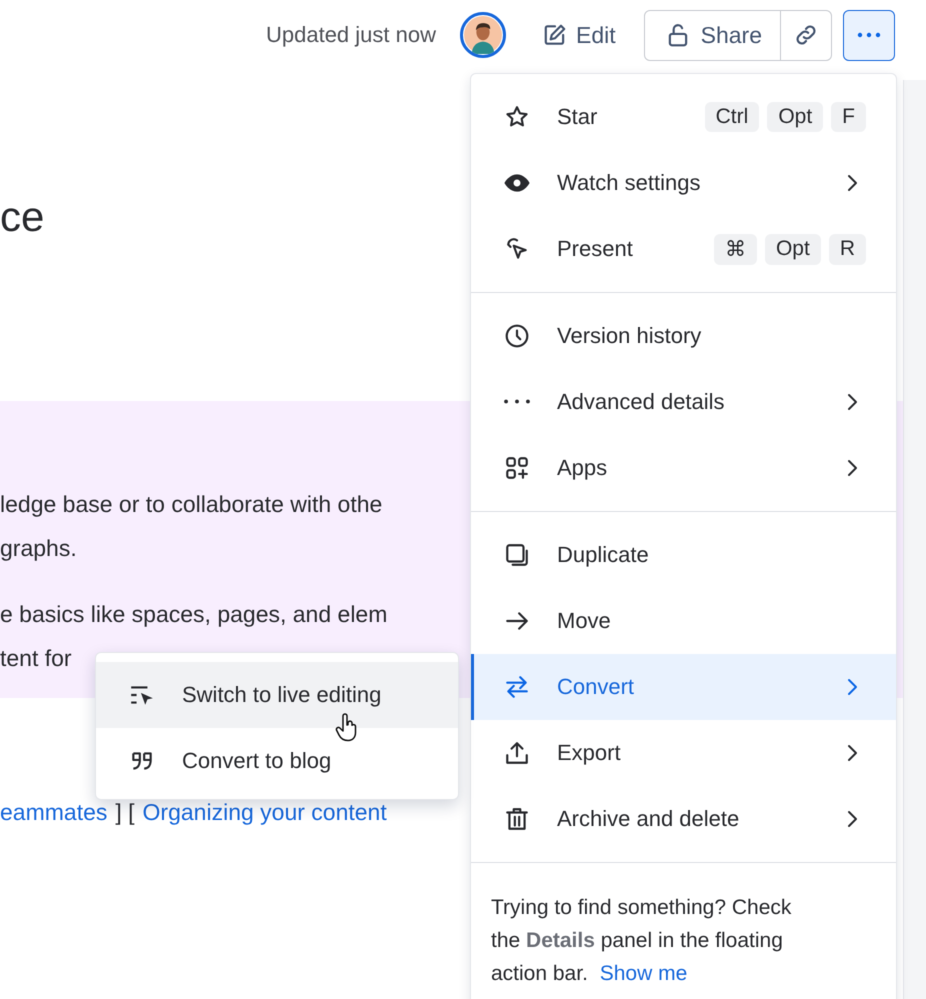 The width and height of the screenshot is (926, 999). What do you see at coordinates (38, 548) in the screenshot?
I see `paragraph-line: graphs.` at bounding box center [38, 548].